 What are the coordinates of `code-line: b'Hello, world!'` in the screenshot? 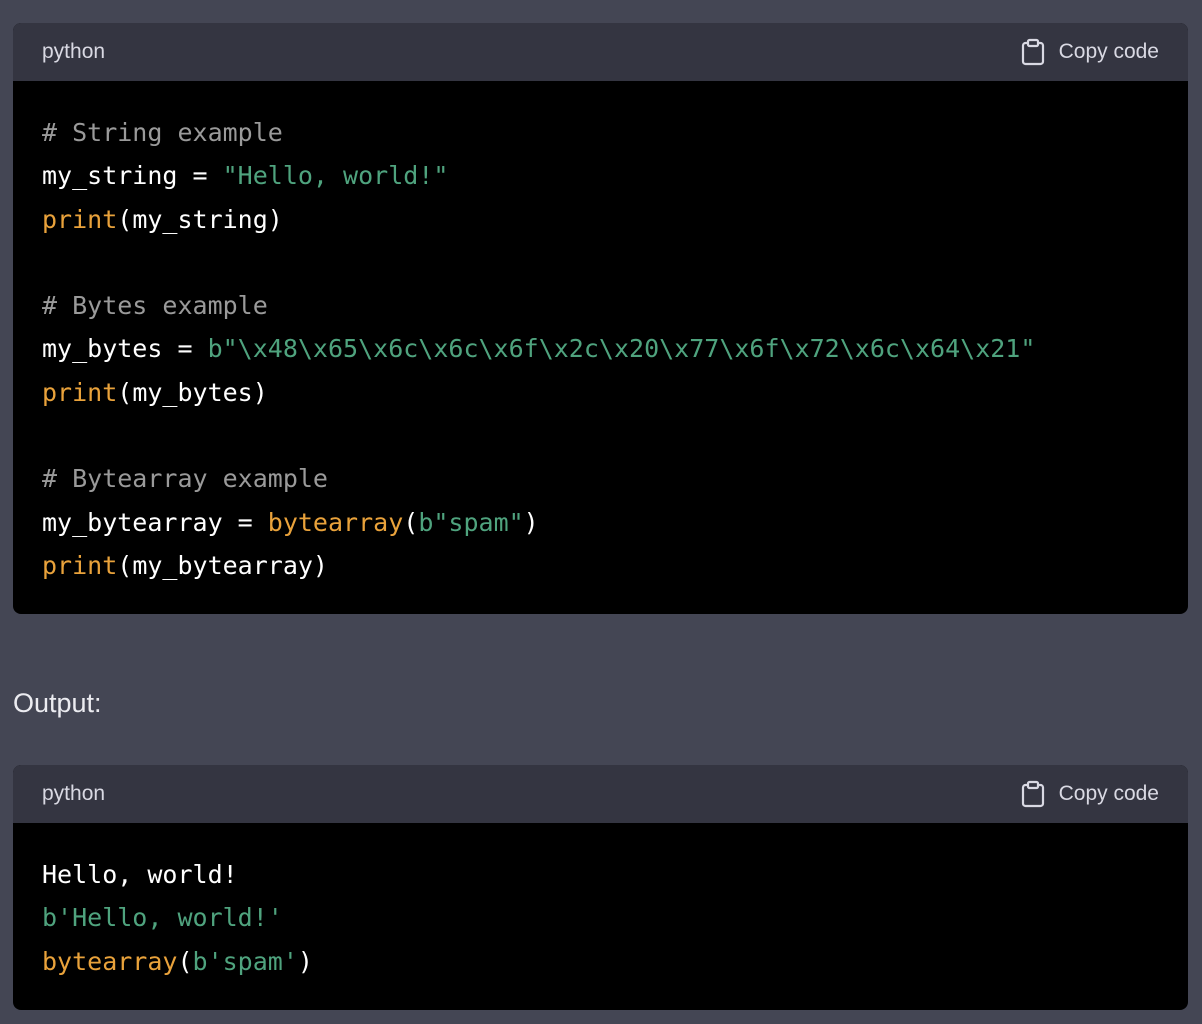 It's located at (600, 917).